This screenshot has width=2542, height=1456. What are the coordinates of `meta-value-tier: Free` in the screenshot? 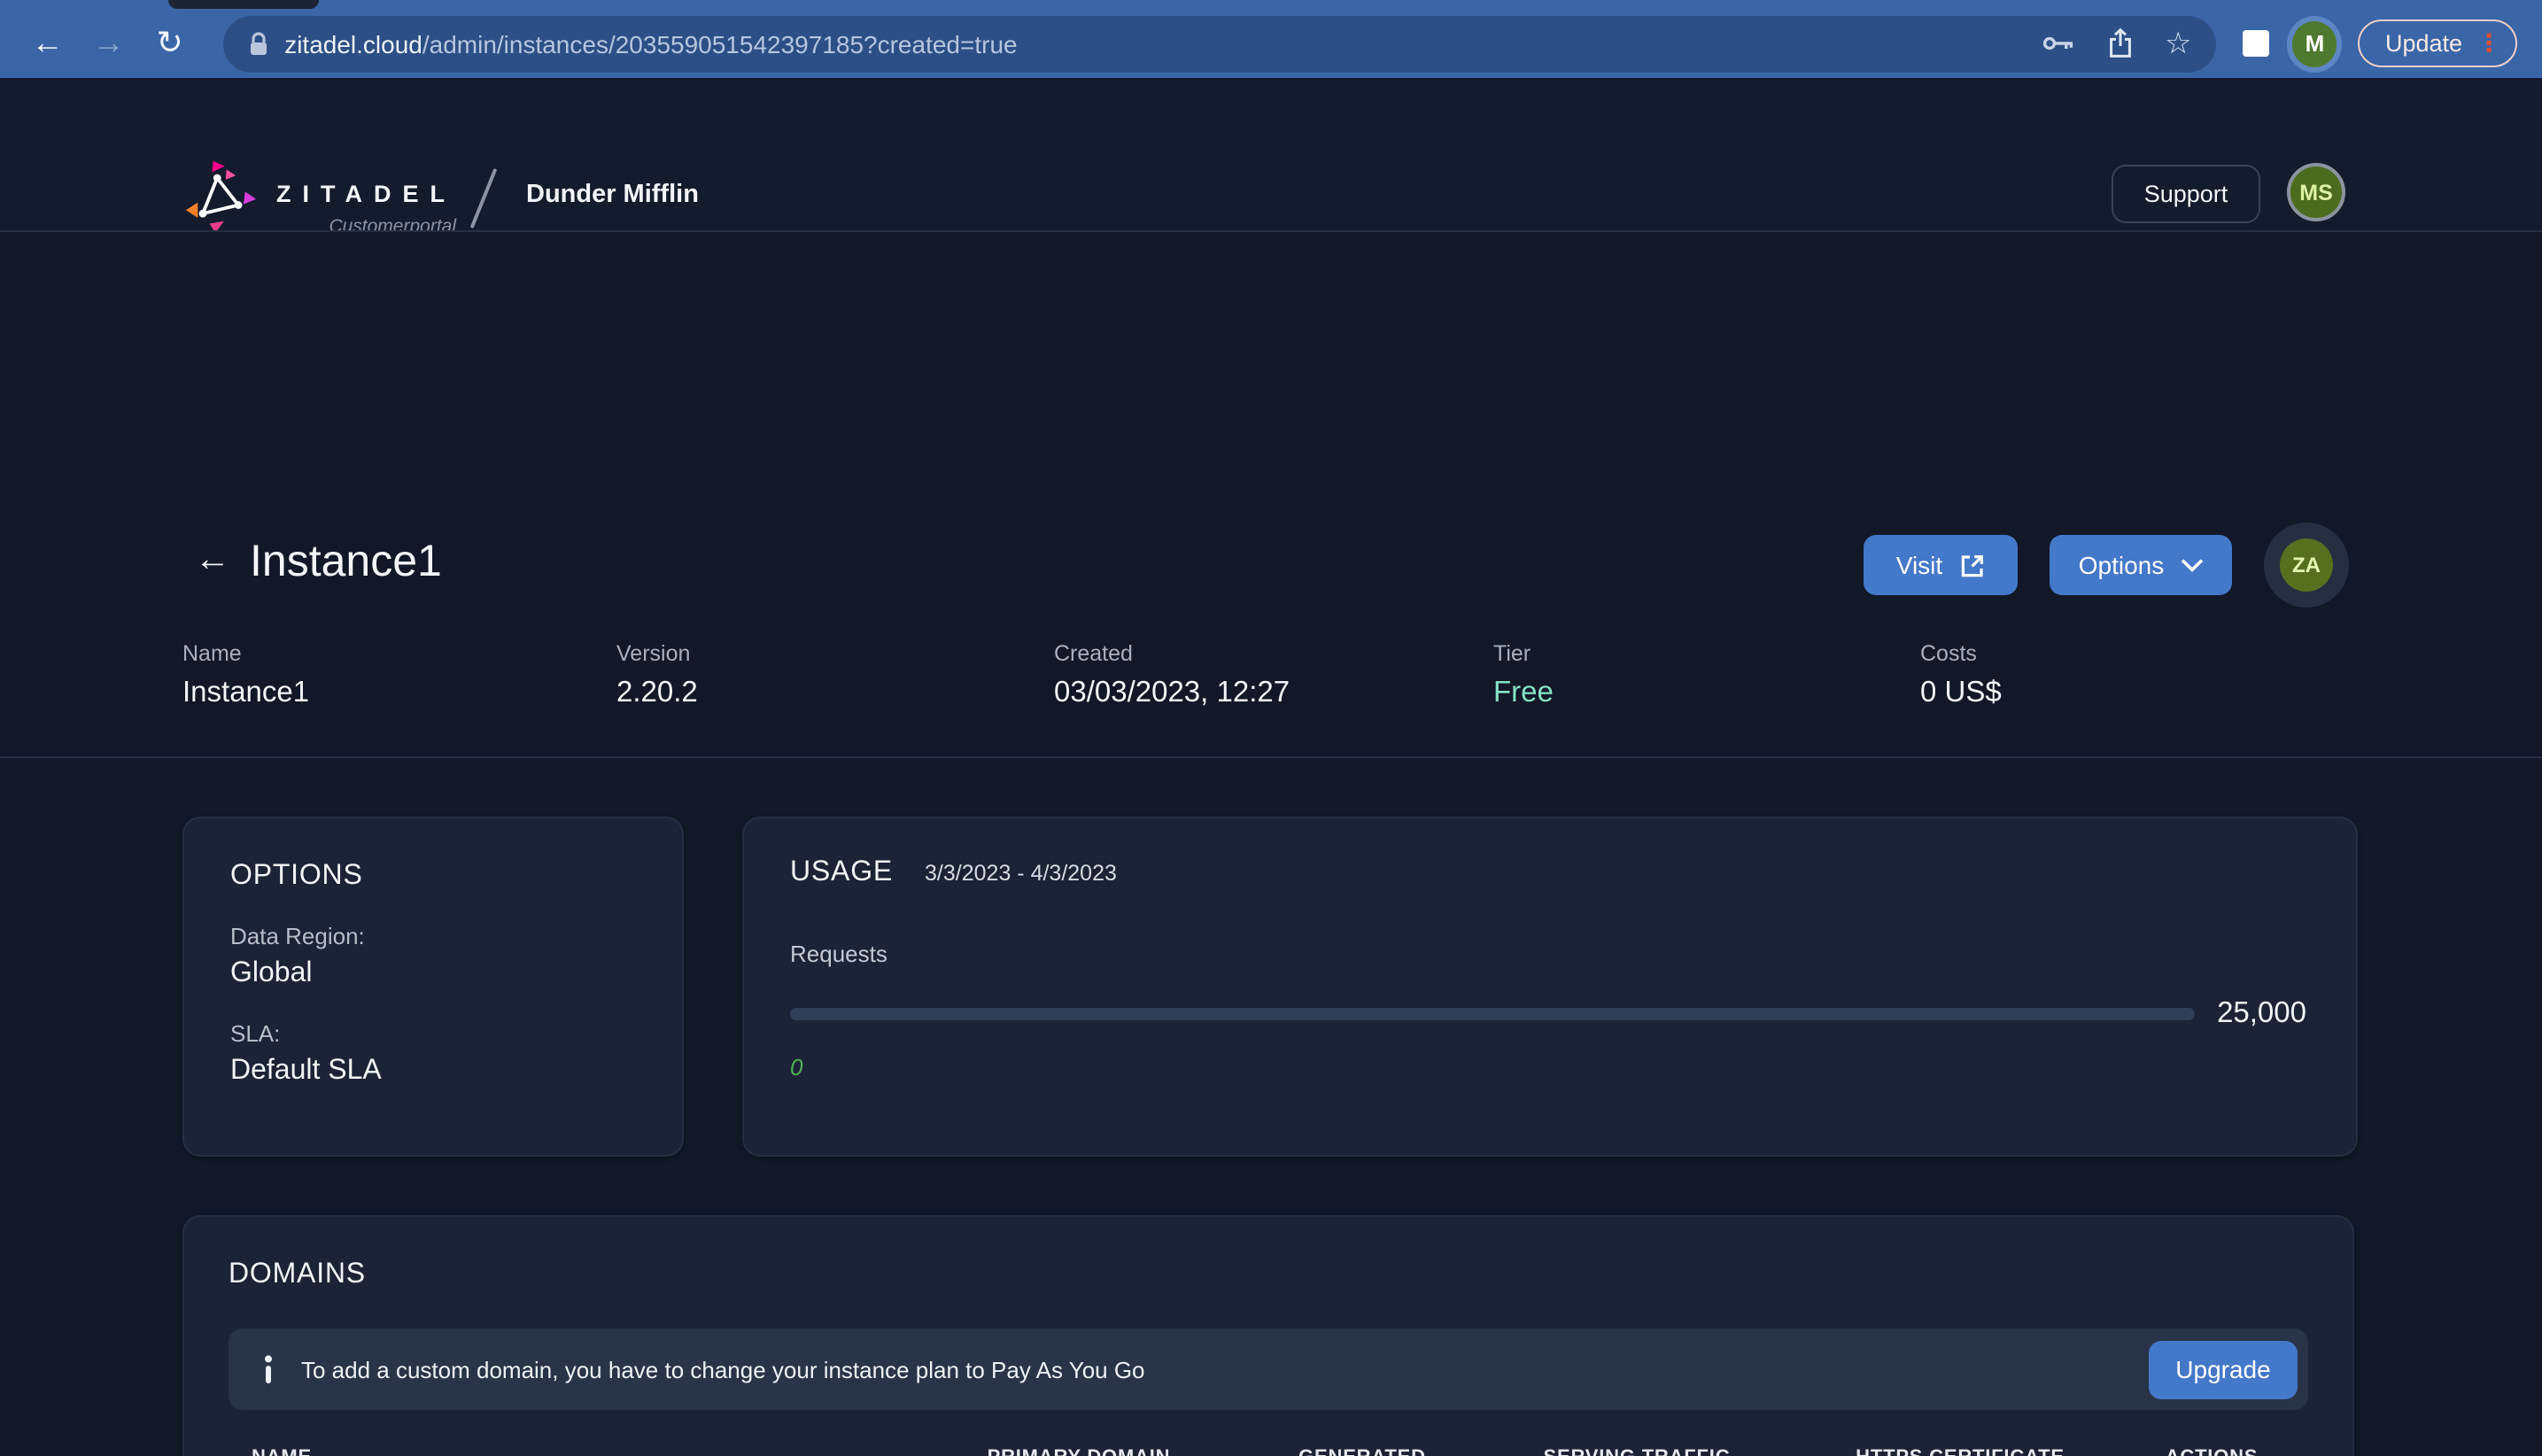 It's located at (1523, 693).